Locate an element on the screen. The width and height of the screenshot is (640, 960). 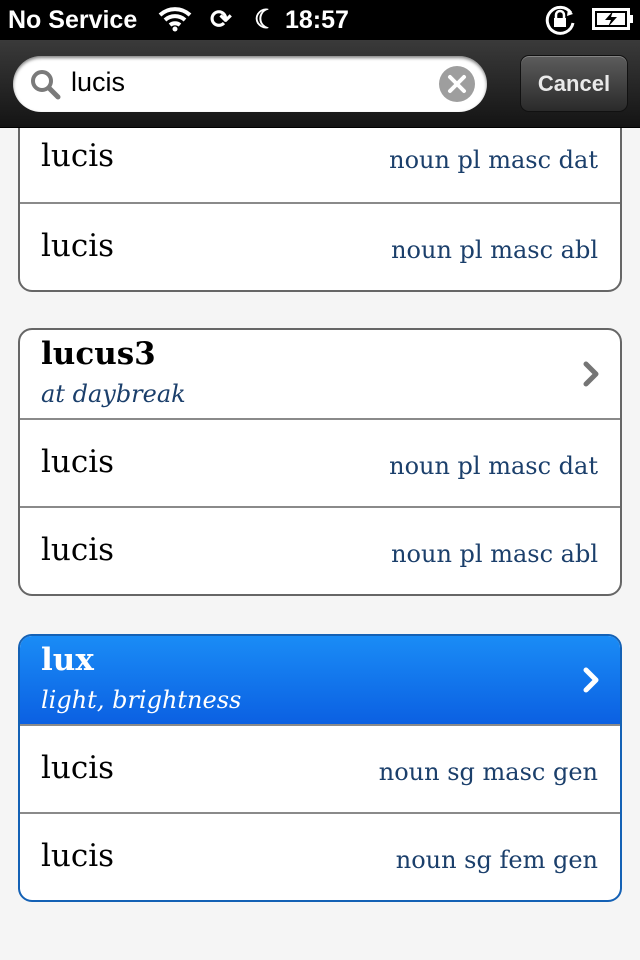
list-item: lucis noun sg masc gen is located at coordinates (320, 768).